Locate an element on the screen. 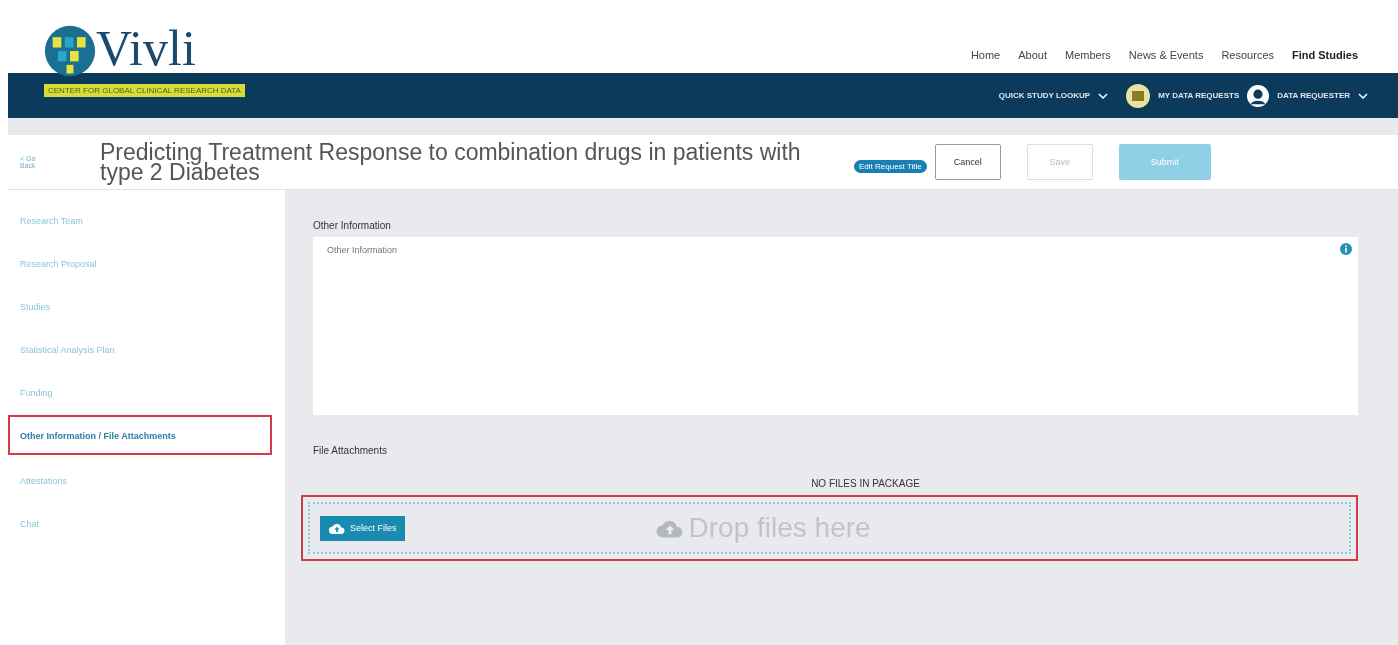 This screenshot has width=1398, height=645. select-files-button: Select Files is located at coordinates (362, 528).